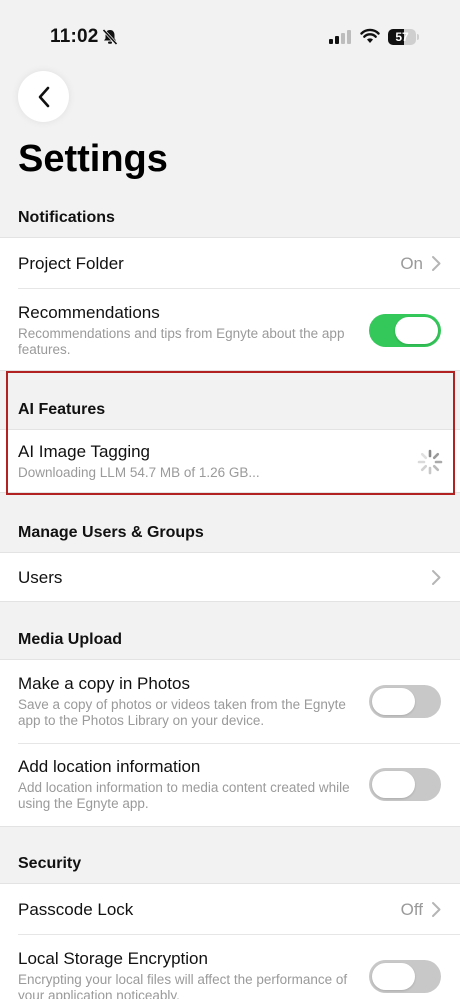  I want to click on section-header-notifications: Notifications, so click(66, 217).